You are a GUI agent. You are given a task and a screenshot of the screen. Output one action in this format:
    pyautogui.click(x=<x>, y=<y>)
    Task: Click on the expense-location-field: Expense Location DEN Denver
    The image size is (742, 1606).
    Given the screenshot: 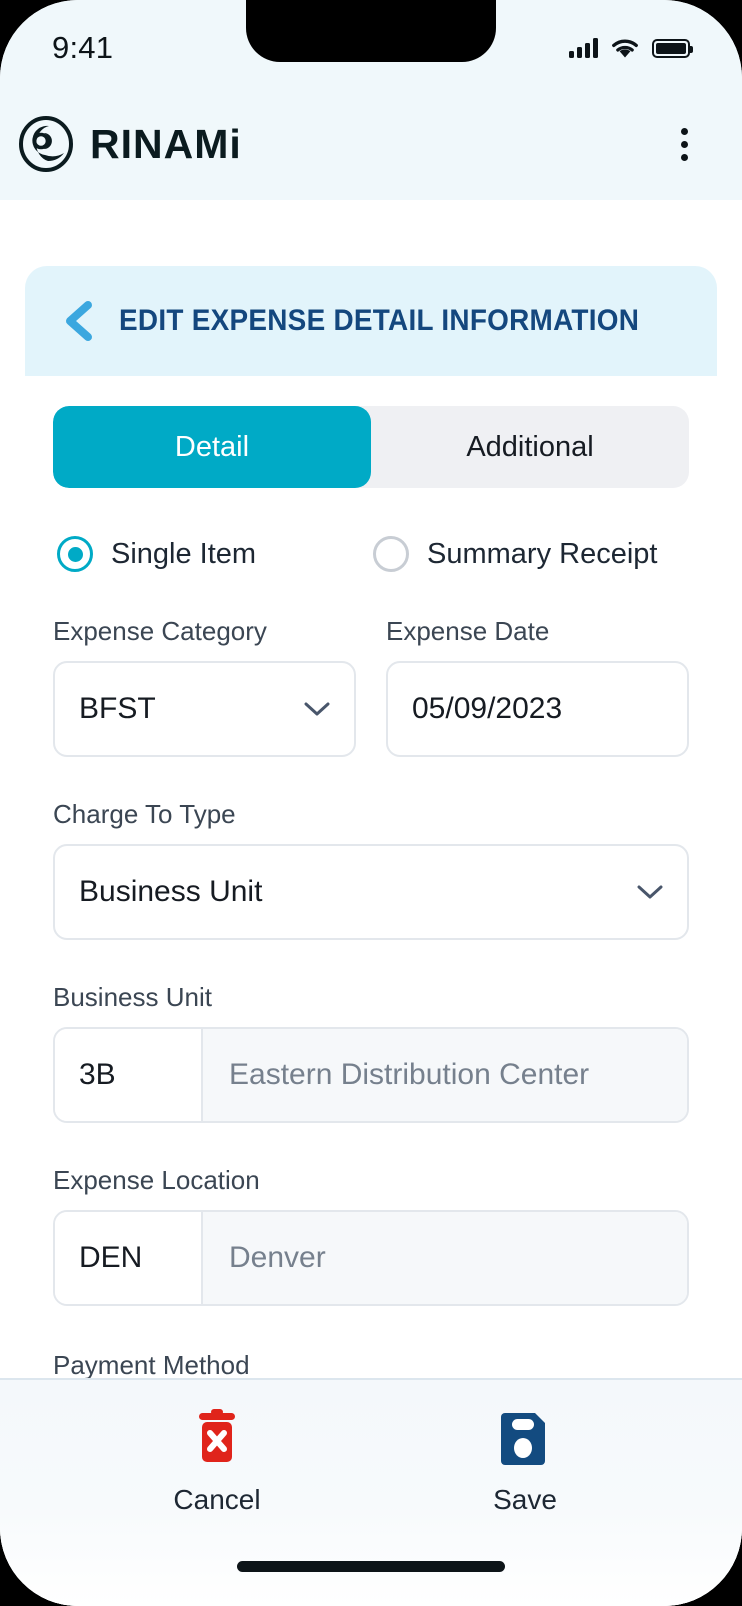 What is the action you would take?
    pyautogui.click(x=371, y=1235)
    